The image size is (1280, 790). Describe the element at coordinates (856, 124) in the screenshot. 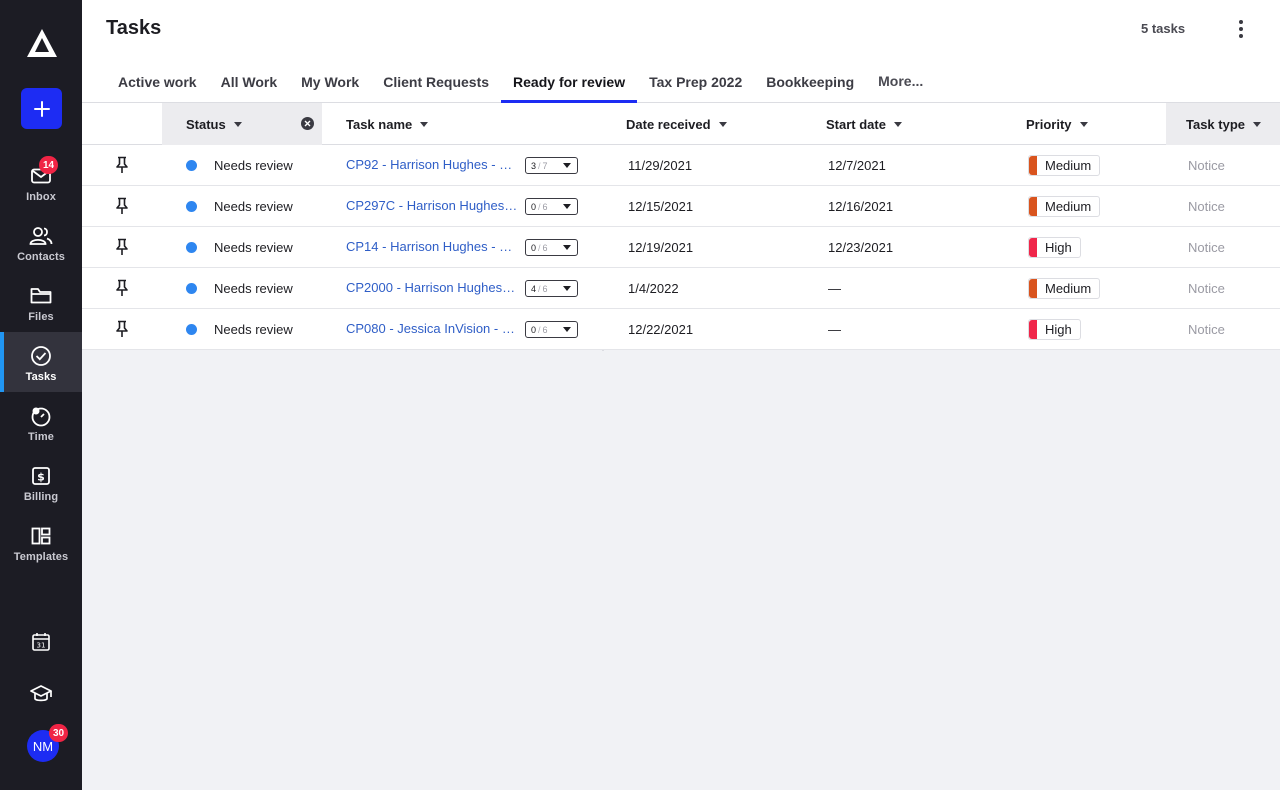

I see `column-header-label: Start date` at that location.